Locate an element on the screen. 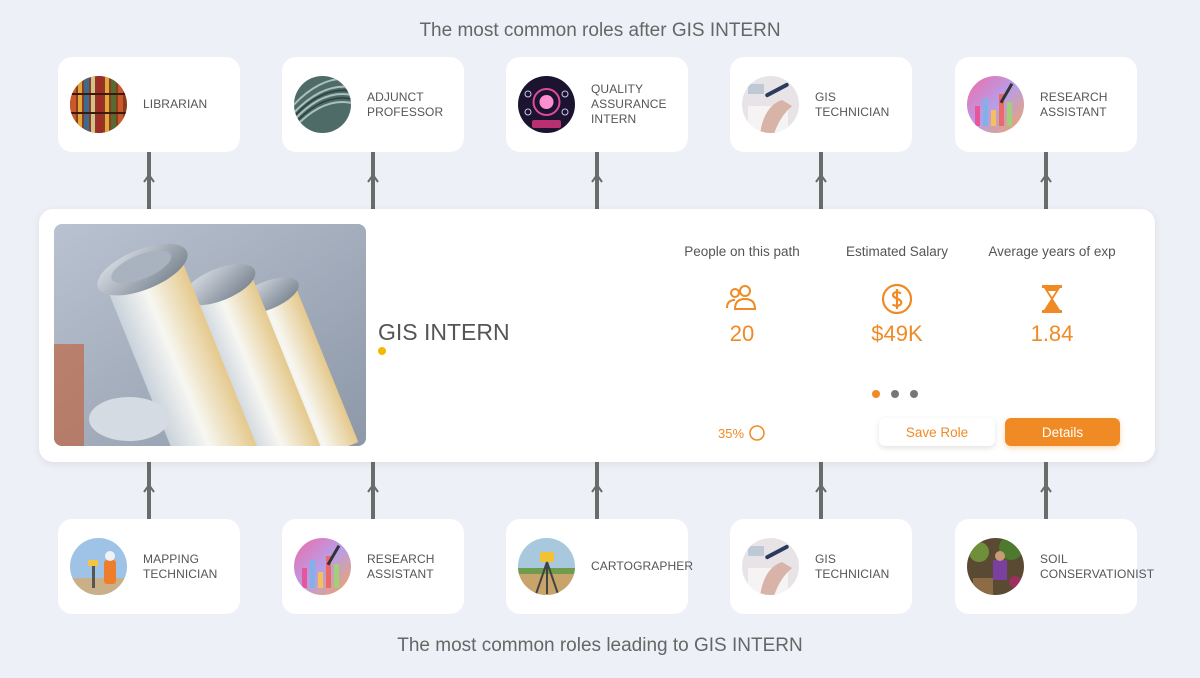  carousel-pager is located at coordinates (895, 394).